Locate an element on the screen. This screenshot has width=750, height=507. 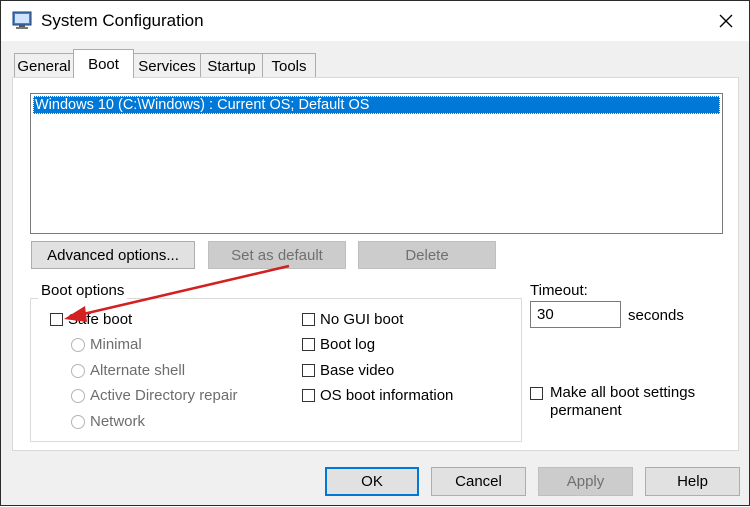
close-icon is located at coordinates (726, 21).